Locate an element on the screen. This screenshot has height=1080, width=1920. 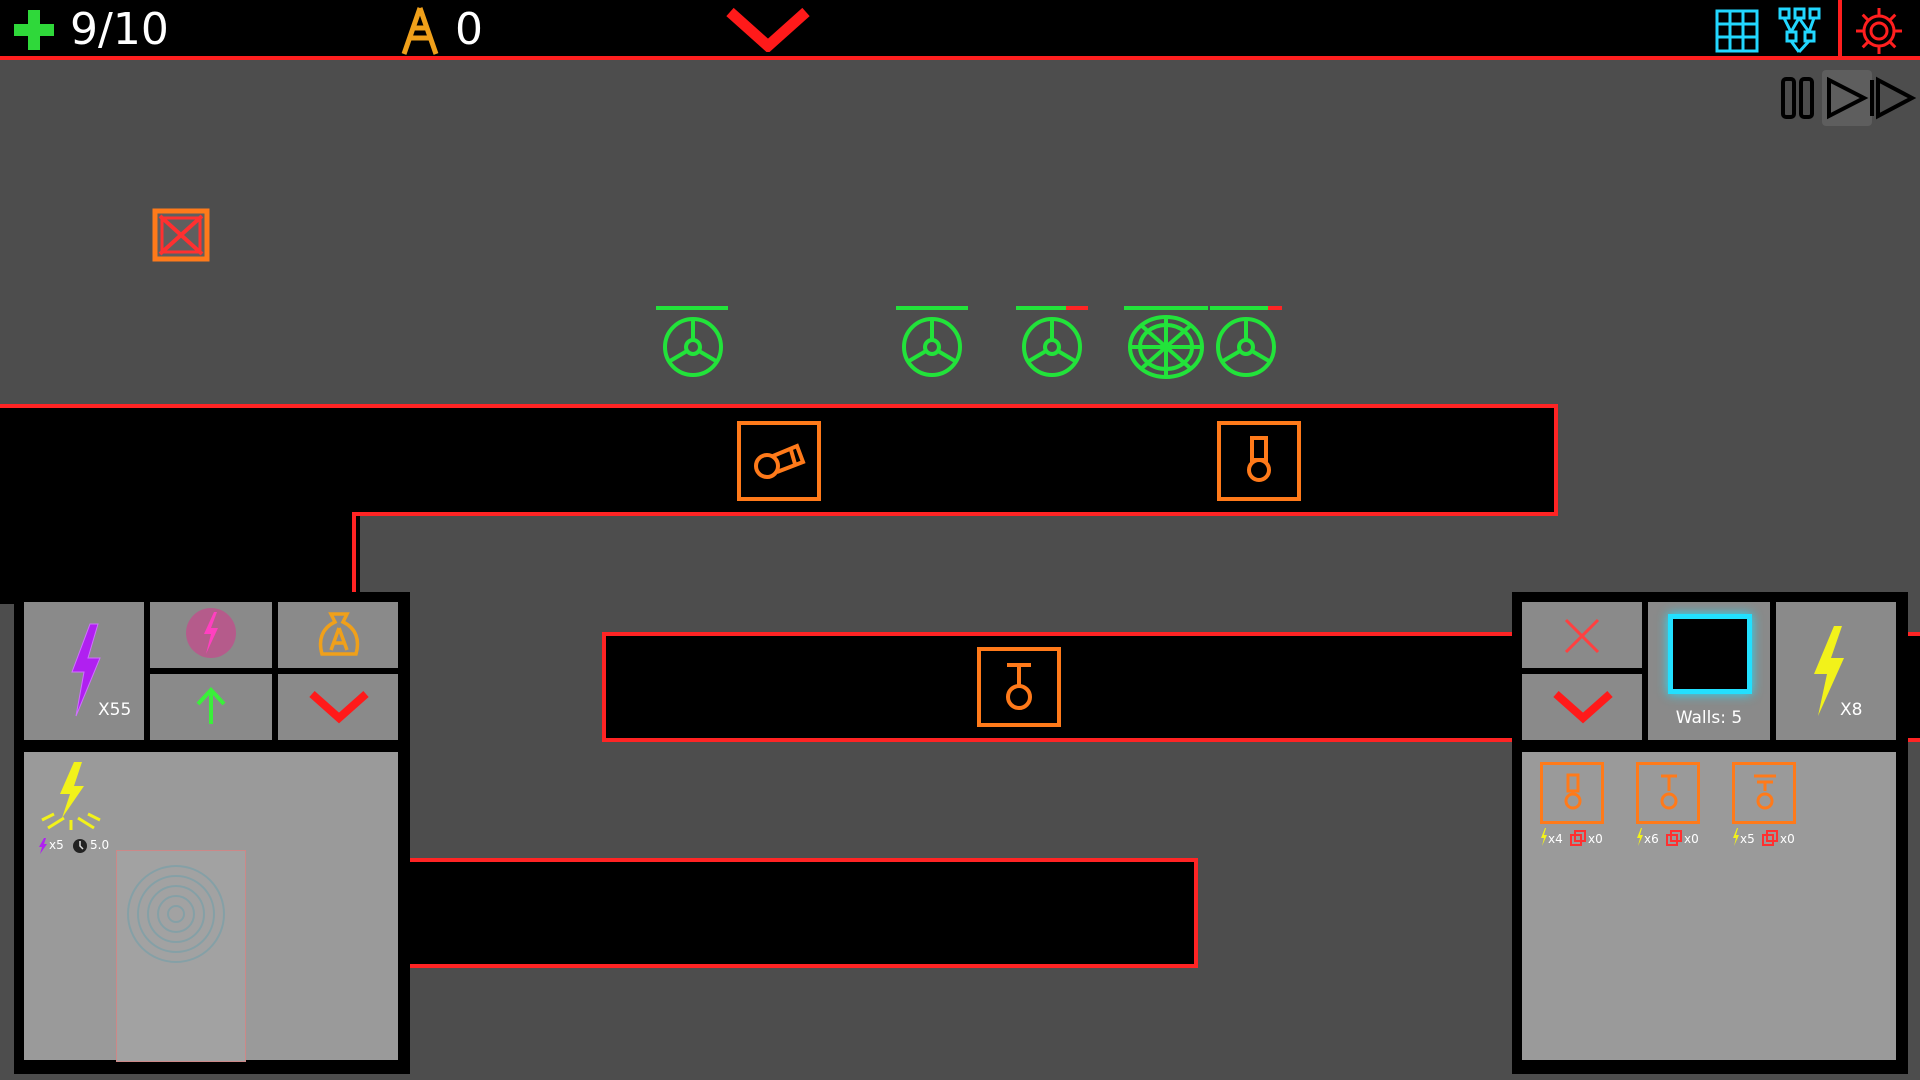
lightning-pink-icon is located at coordinates (211, 633).